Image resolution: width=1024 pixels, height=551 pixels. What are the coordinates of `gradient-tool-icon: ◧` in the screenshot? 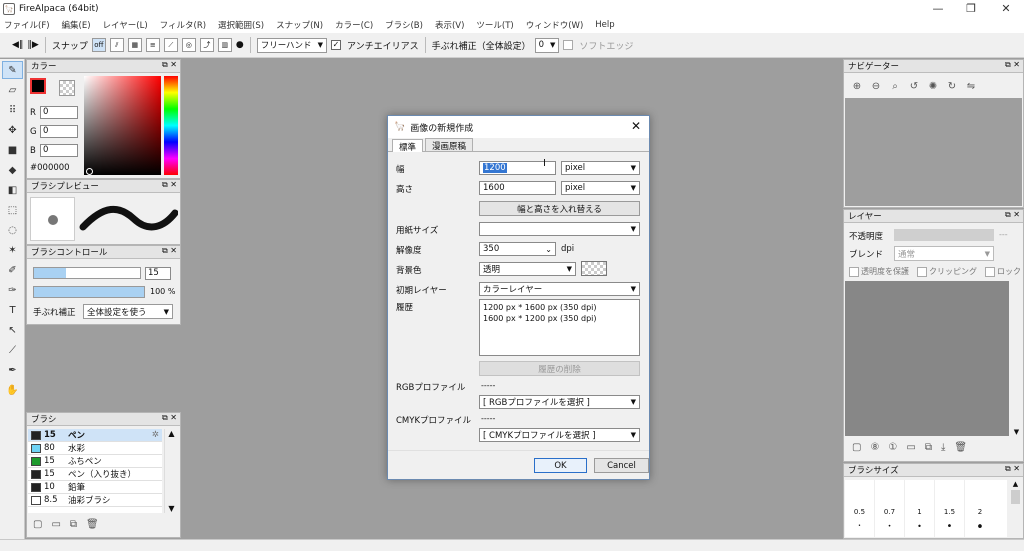 It's located at (12, 190).